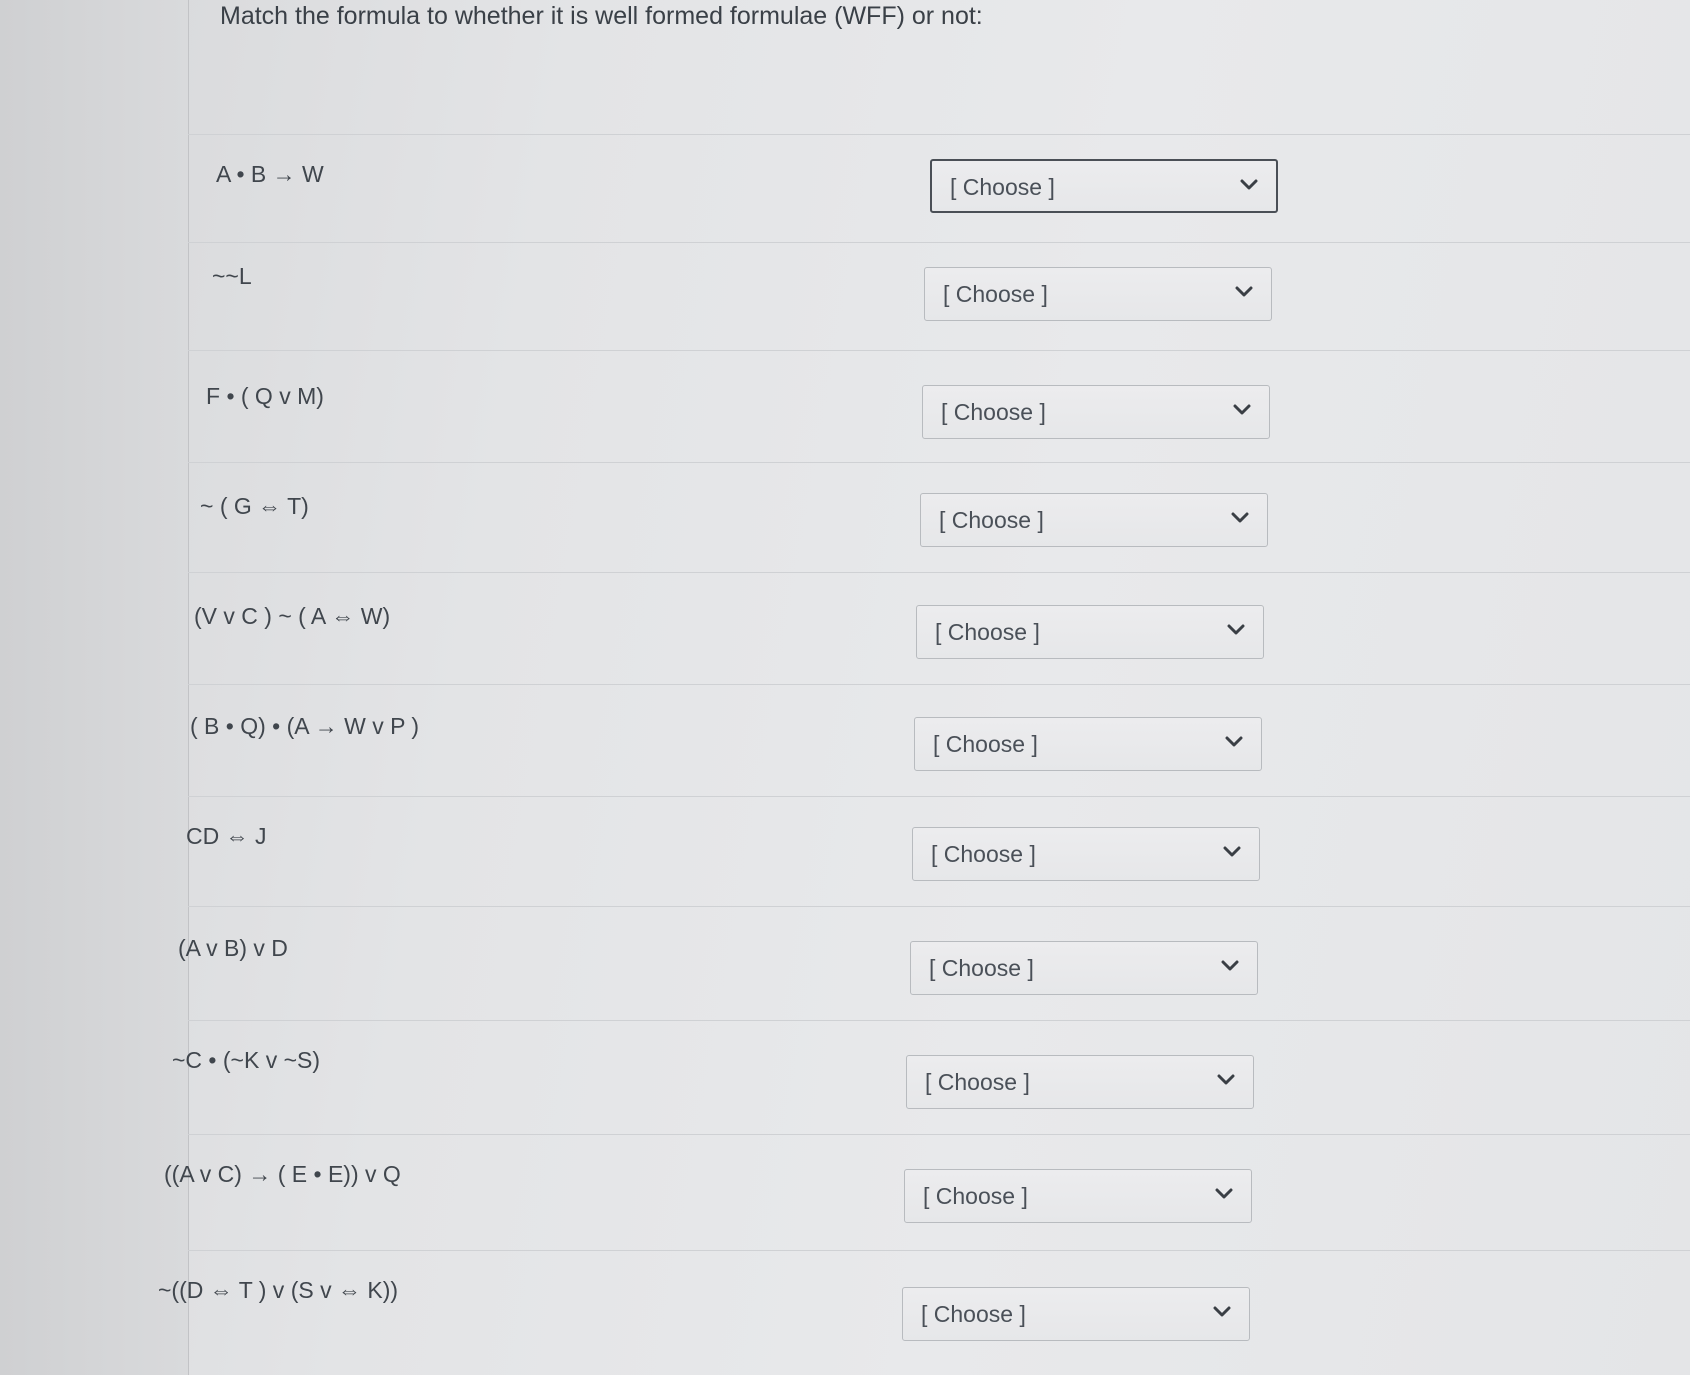 Image resolution: width=1690 pixels, height=1375 pixels. Describe the element at coordinates (232, 276) in the screenshot. I see `formula-label: ~~L` at that location.